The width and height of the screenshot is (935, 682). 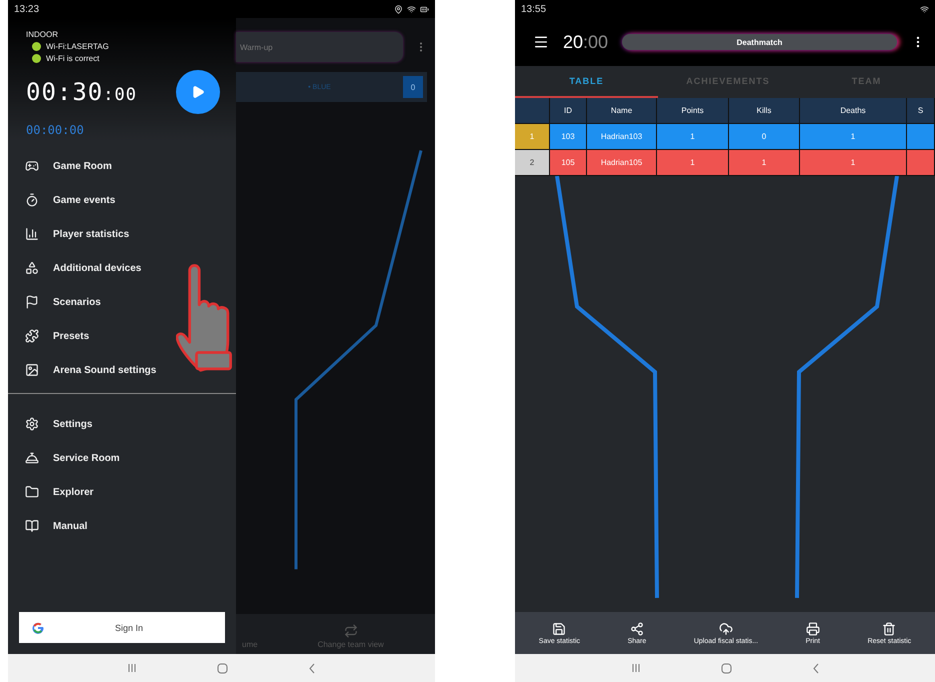 What do you see at coordinates (73, 58) in the screenshot?
I see `wifi-status: Wi-Fi is correct` at bounding box center [73, 58].